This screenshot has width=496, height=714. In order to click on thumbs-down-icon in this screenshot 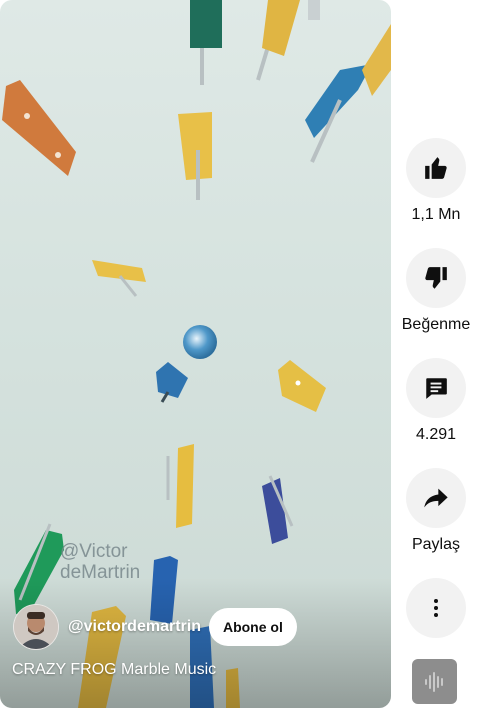, I will do `click(436, 278)`.